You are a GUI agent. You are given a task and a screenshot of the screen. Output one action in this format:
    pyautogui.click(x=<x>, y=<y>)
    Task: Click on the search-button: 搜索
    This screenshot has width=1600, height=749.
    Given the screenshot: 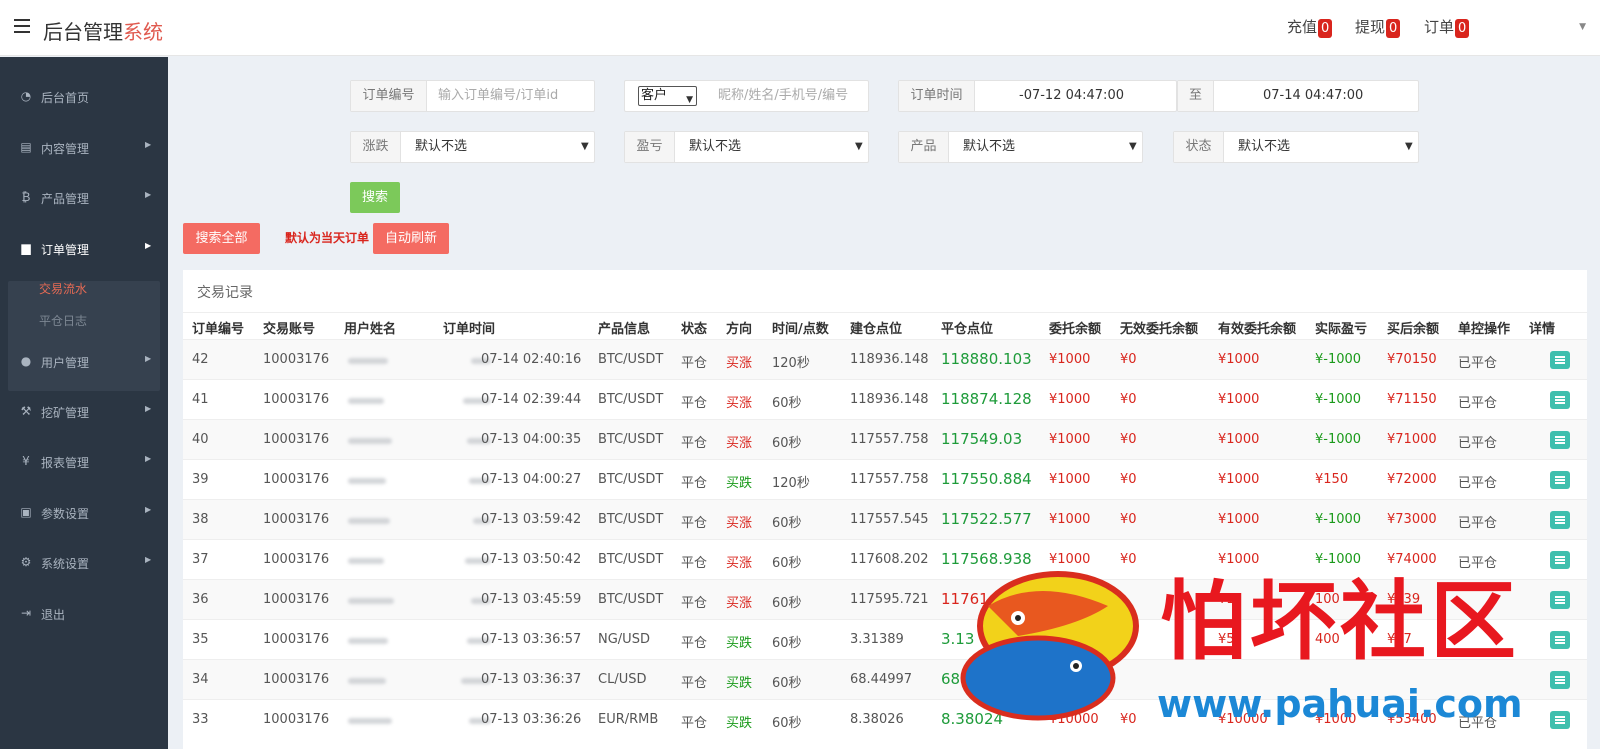 What is the action you would take?
    pyautogui.click(x=375, y=197)
    